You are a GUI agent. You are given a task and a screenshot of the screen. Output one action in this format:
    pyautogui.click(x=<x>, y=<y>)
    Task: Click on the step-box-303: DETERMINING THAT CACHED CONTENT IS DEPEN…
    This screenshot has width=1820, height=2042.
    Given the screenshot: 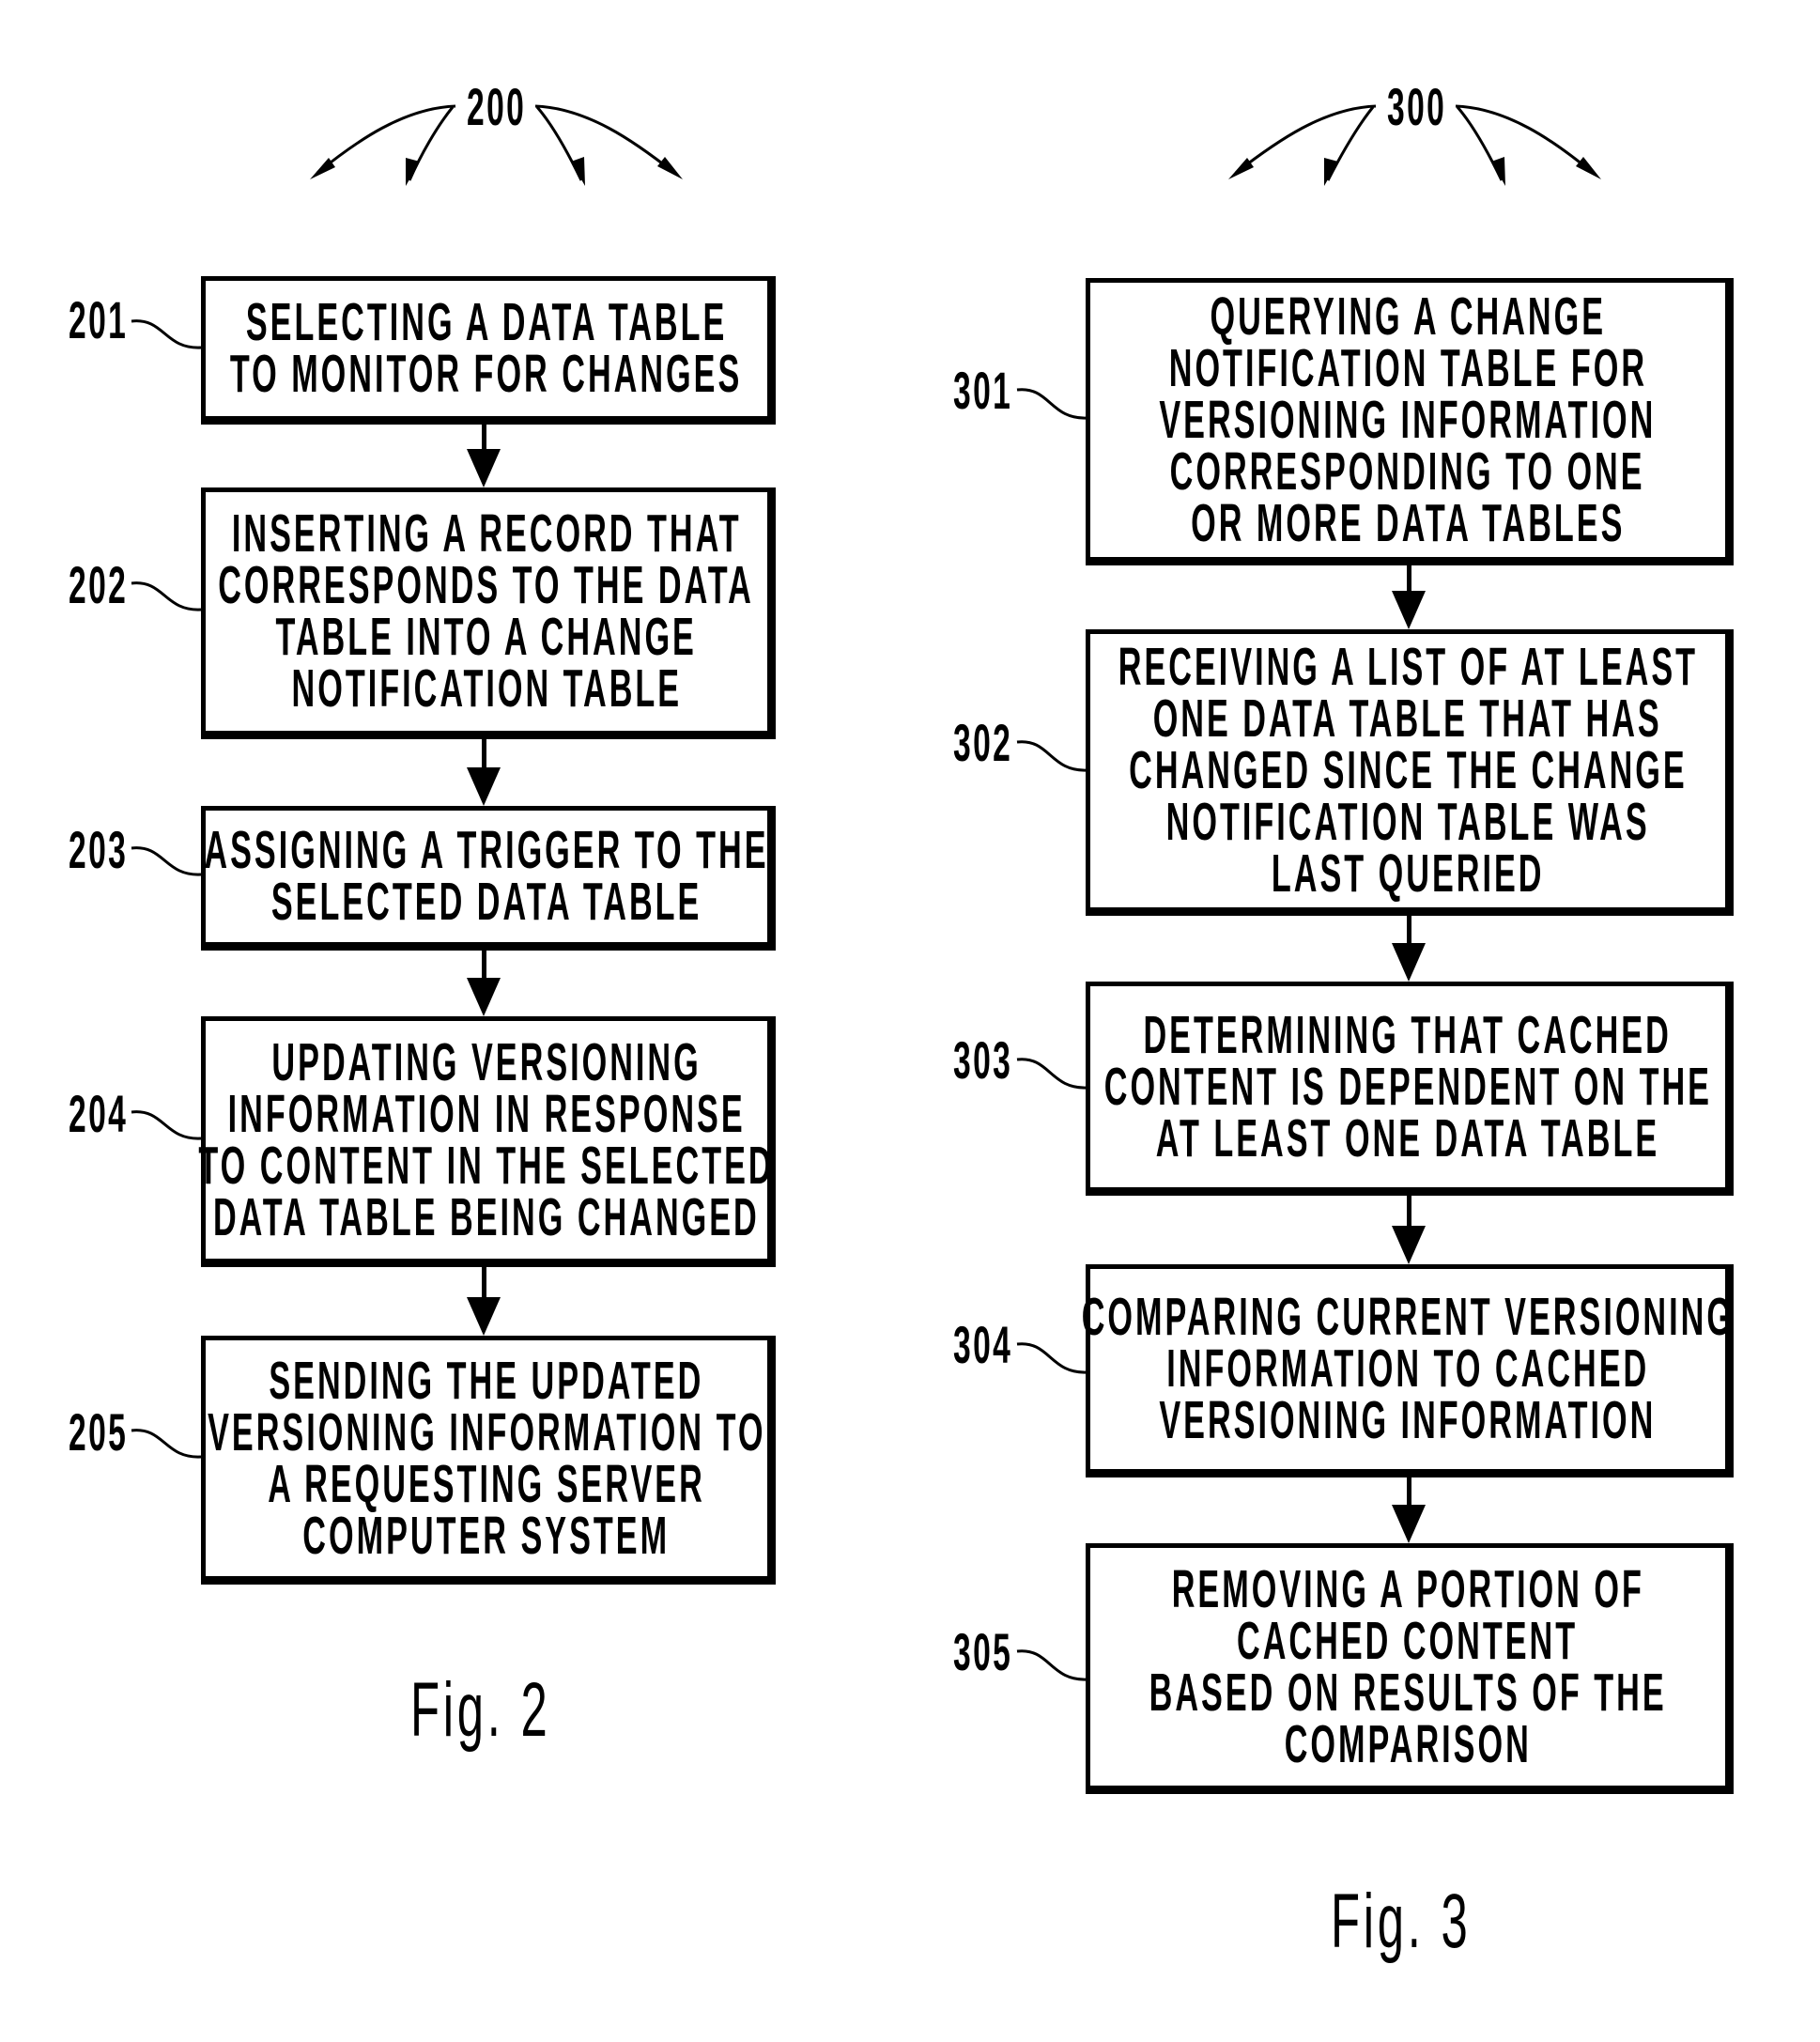 What is the action you would take?
    pyautogui.click(x=1410, y=1089)
    